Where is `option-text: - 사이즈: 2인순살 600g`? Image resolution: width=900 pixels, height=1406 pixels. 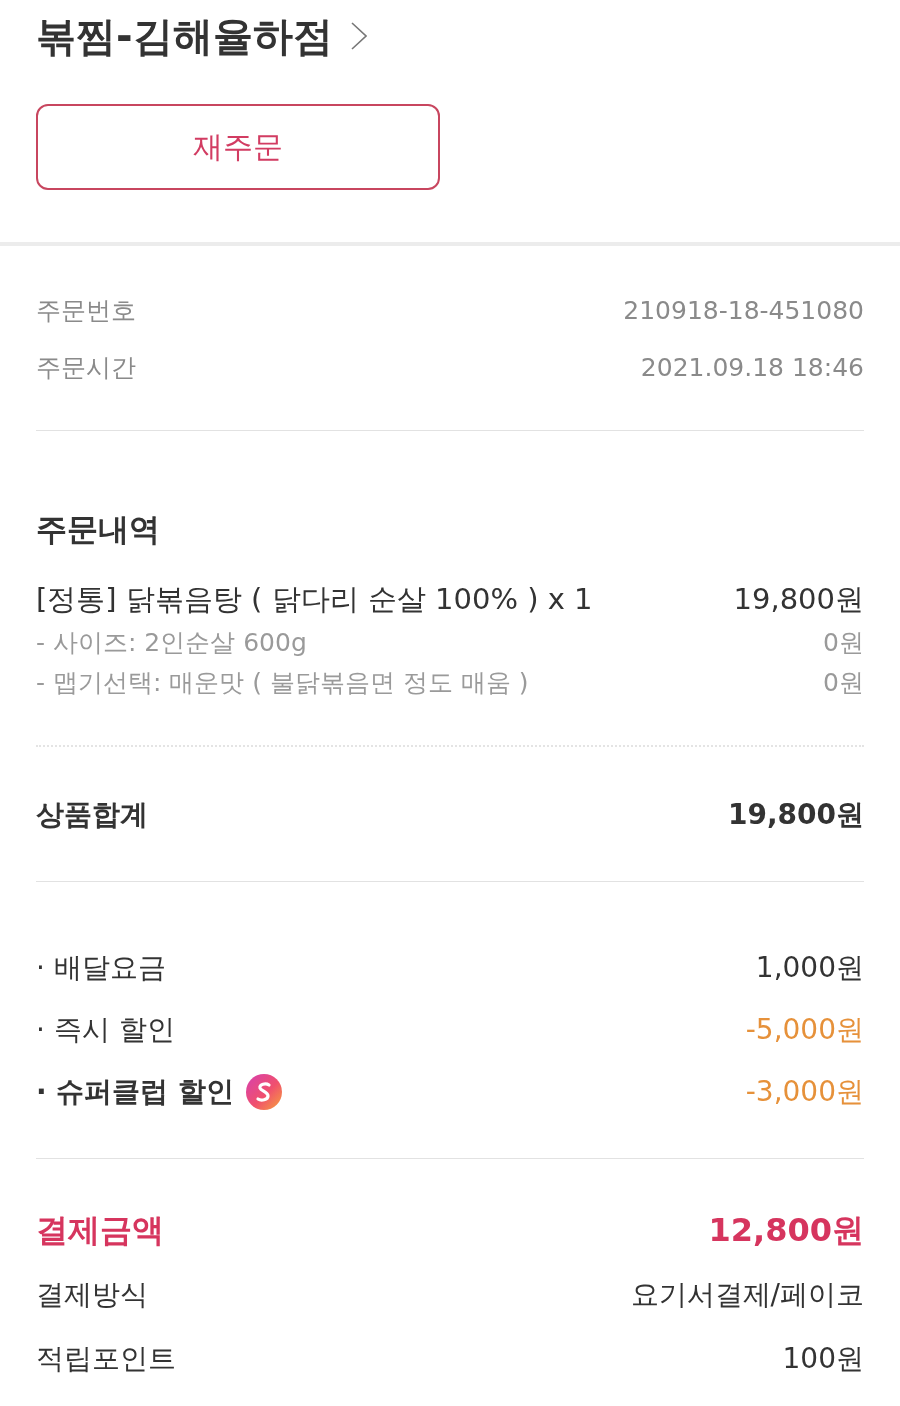 option-text: - 사이즈: 2인순살 600g is located at coordinates (171, 642).